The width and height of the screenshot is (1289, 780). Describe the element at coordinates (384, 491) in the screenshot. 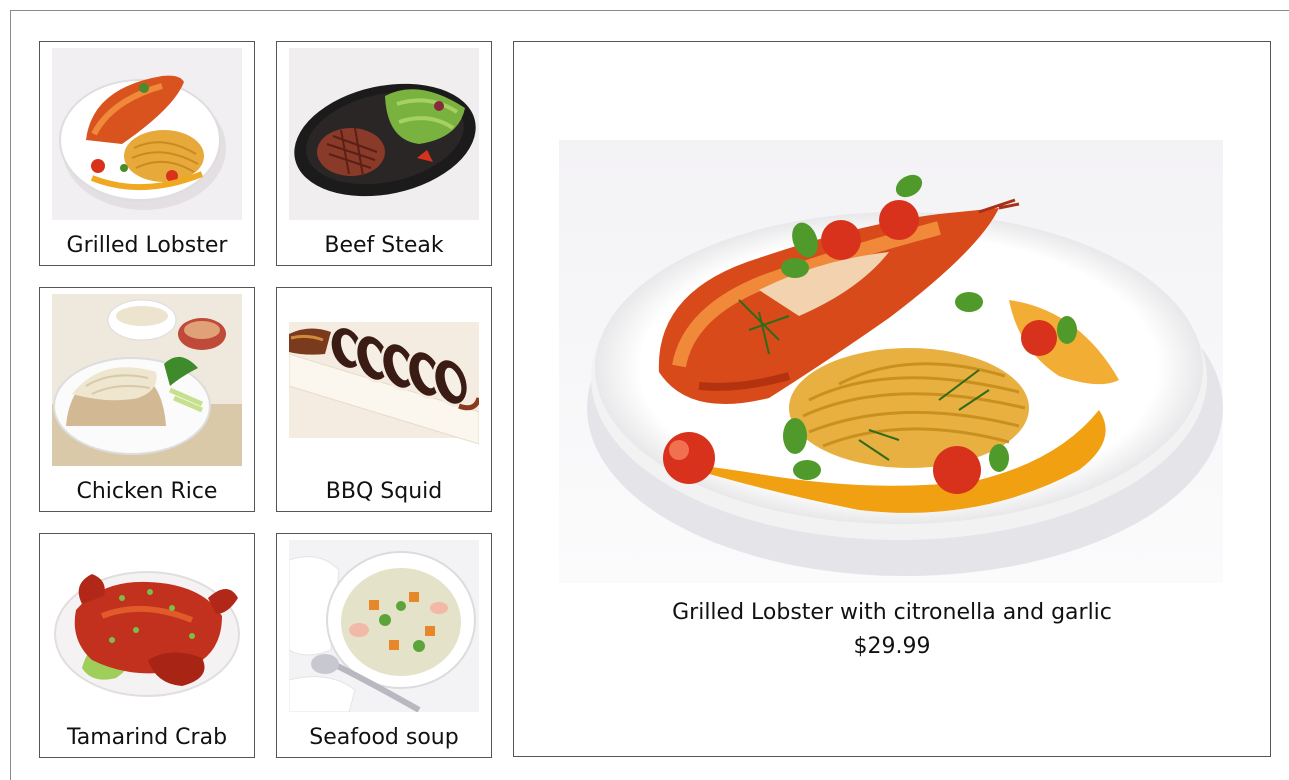

I see `menu-item-label: BBQ Squid` at that location.